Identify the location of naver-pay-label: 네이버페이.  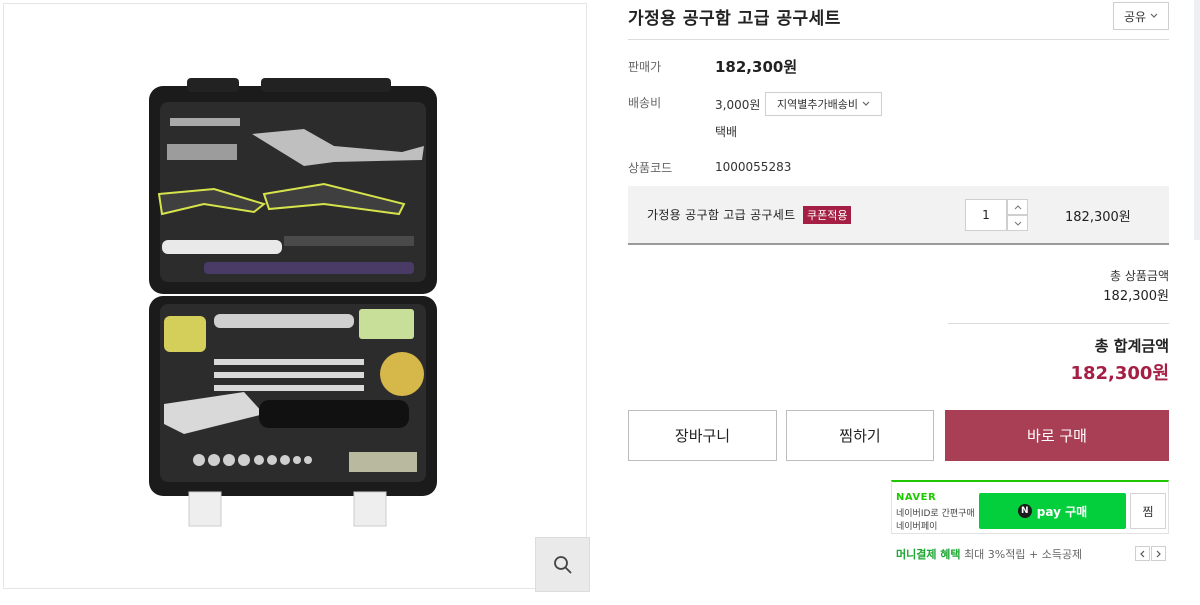
(917, 527).